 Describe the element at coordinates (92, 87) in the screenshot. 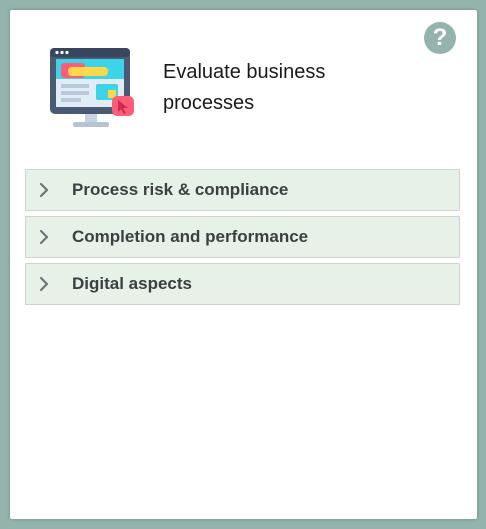

I see `web-app-design-icon` at that location.